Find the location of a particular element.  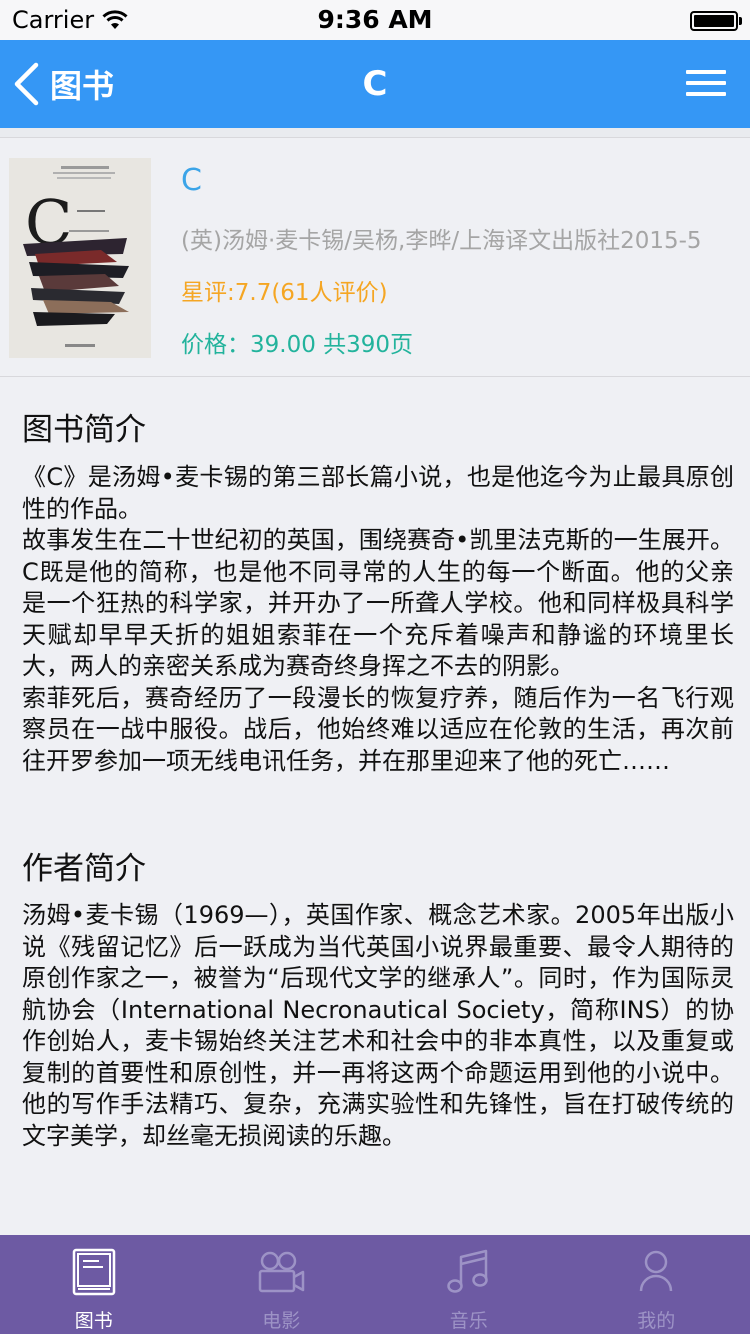

tab-profile-label: 我的 is located at coordinates (656, 1321).